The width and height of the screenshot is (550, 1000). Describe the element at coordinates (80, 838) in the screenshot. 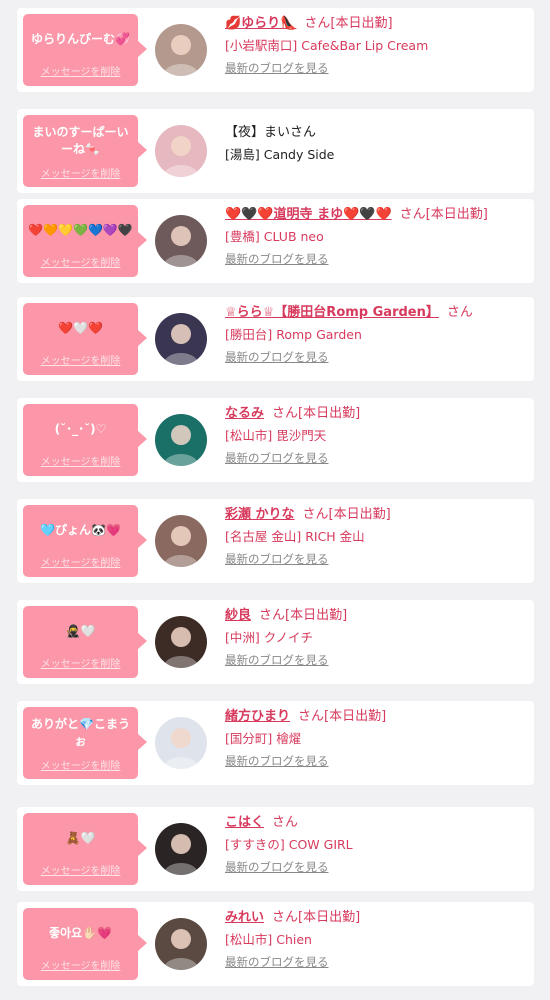

I see `message-text: 🧸🤍` at that location.